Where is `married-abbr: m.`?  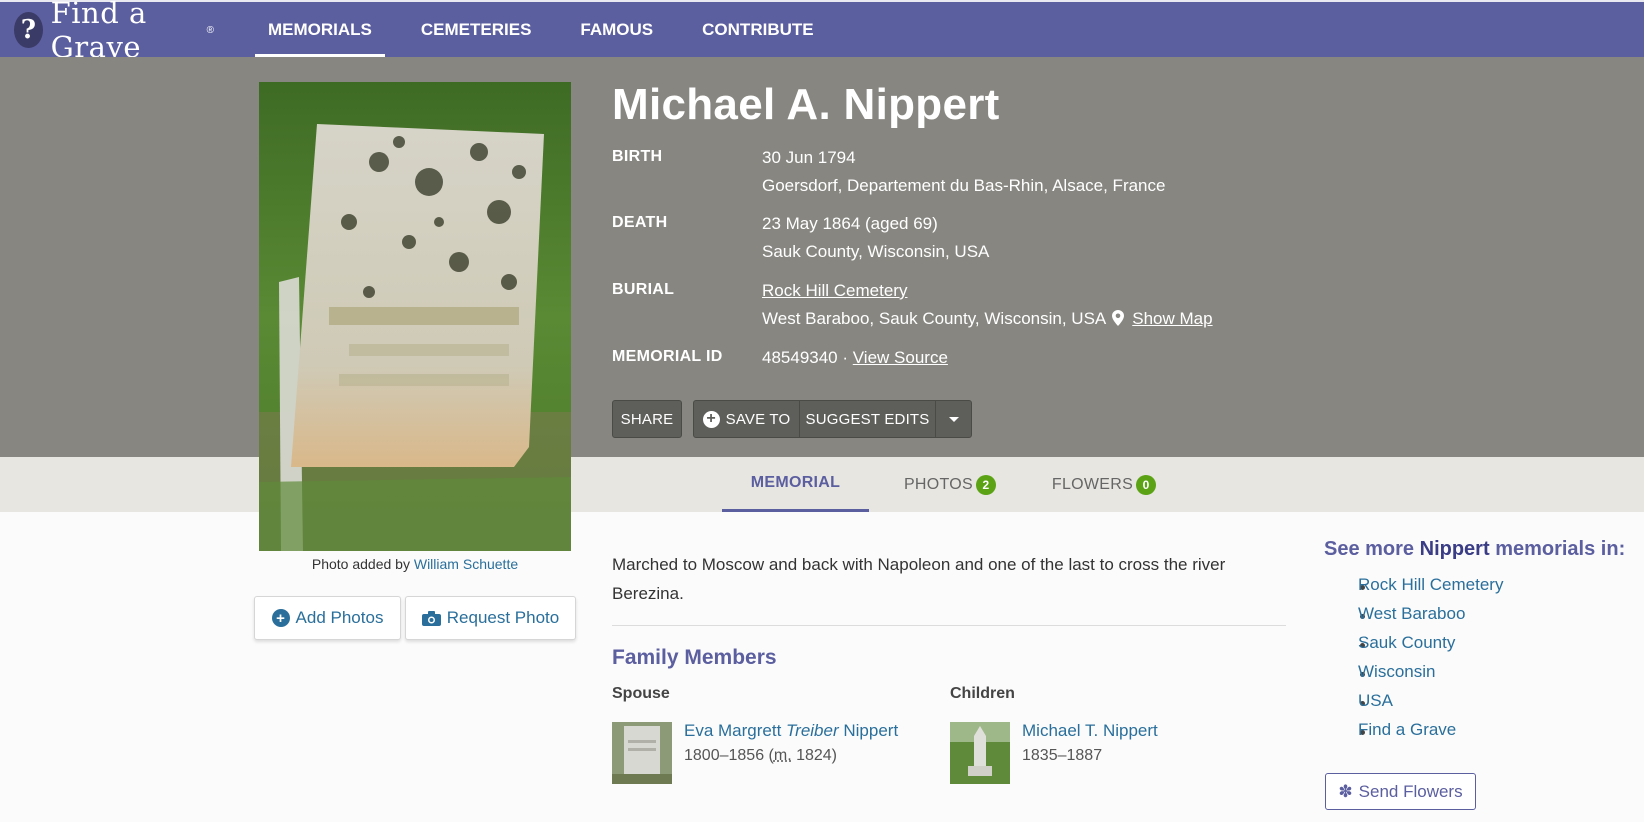 married-abbr: m. is located at coordinates (782, 755).